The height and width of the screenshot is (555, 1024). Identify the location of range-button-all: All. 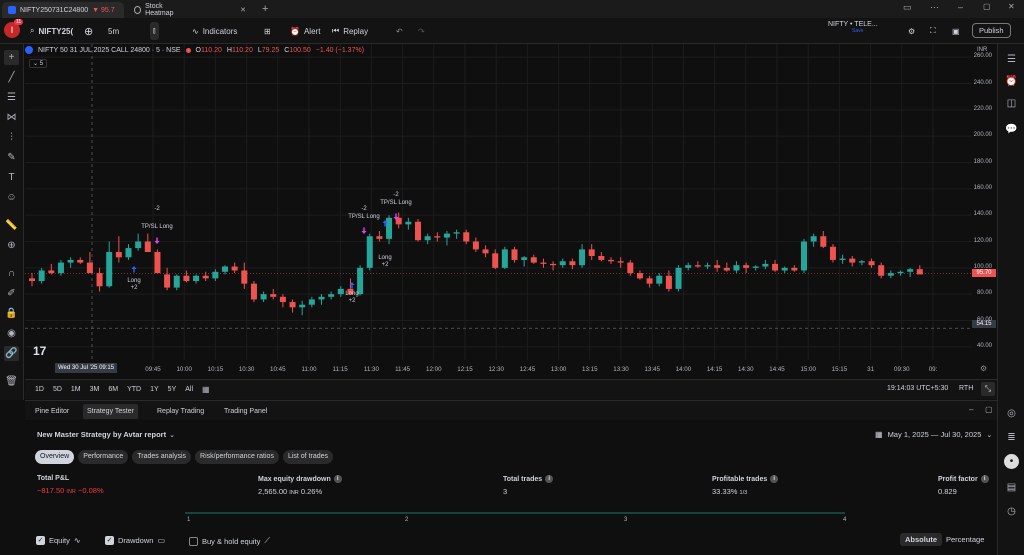
(189, 389).